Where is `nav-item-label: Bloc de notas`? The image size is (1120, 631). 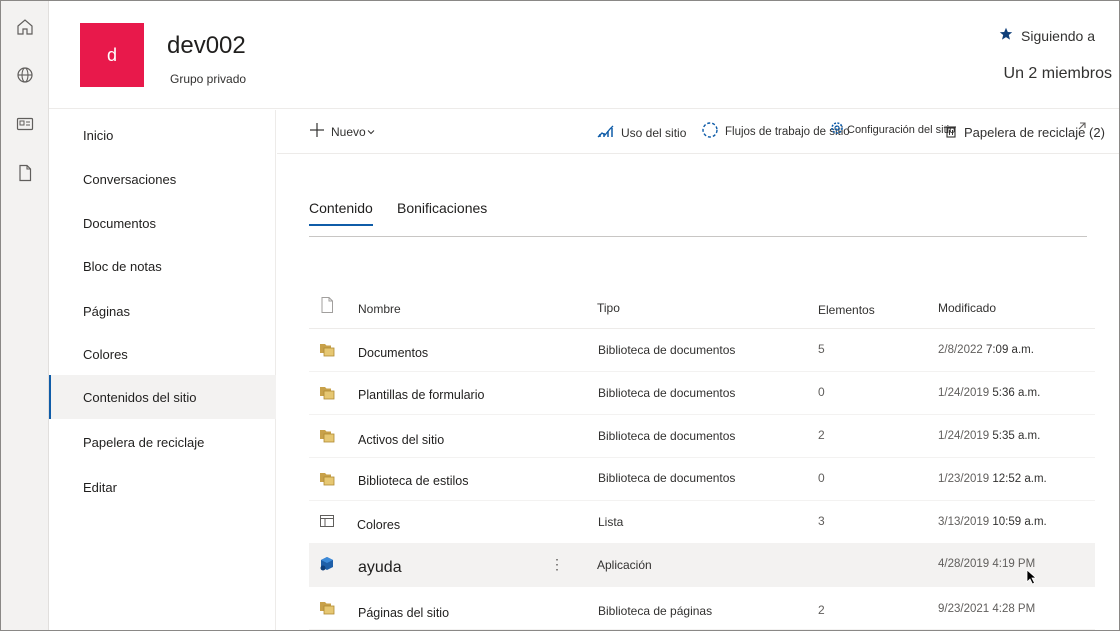 nav-item-label: Bloc de notas is located at coordinates (122, 266).